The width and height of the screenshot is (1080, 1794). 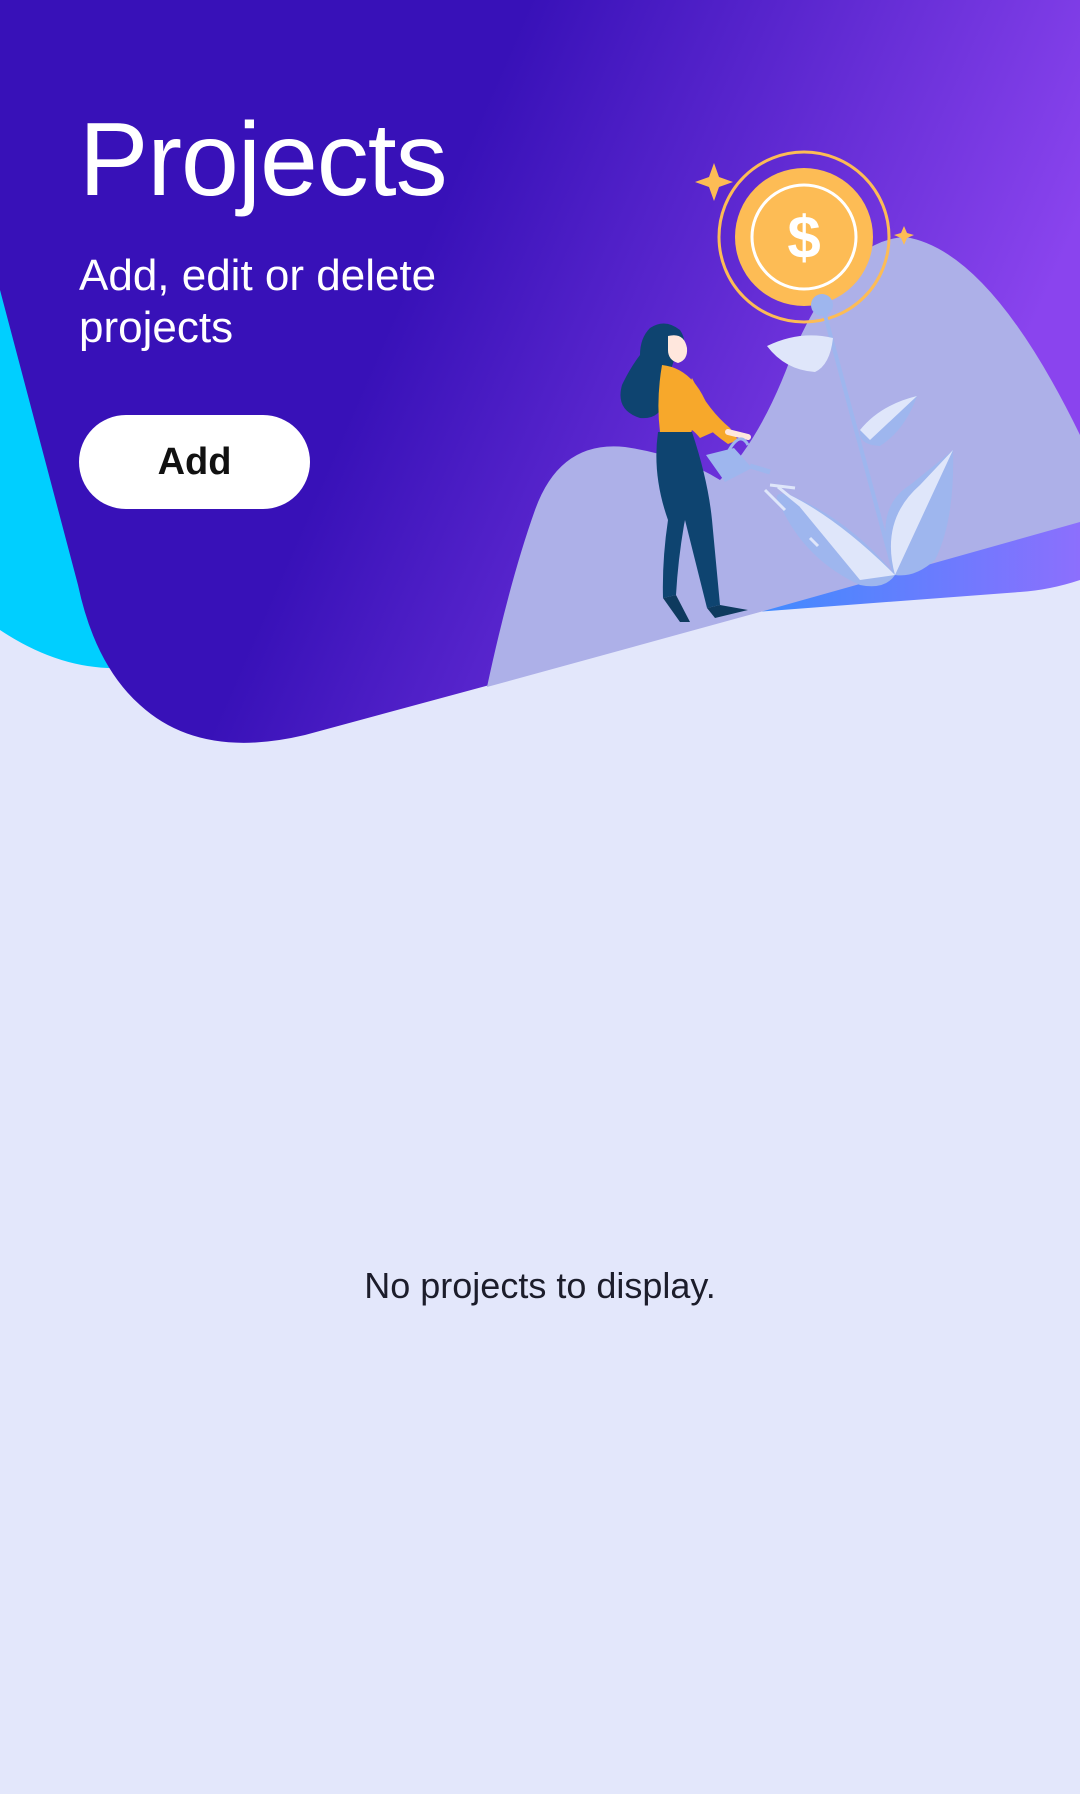 What do you see at coordinates (540, 1285) in the screenshot?
I see `empty-state-message: No projects to display.` at bounding box center [540, 1285].